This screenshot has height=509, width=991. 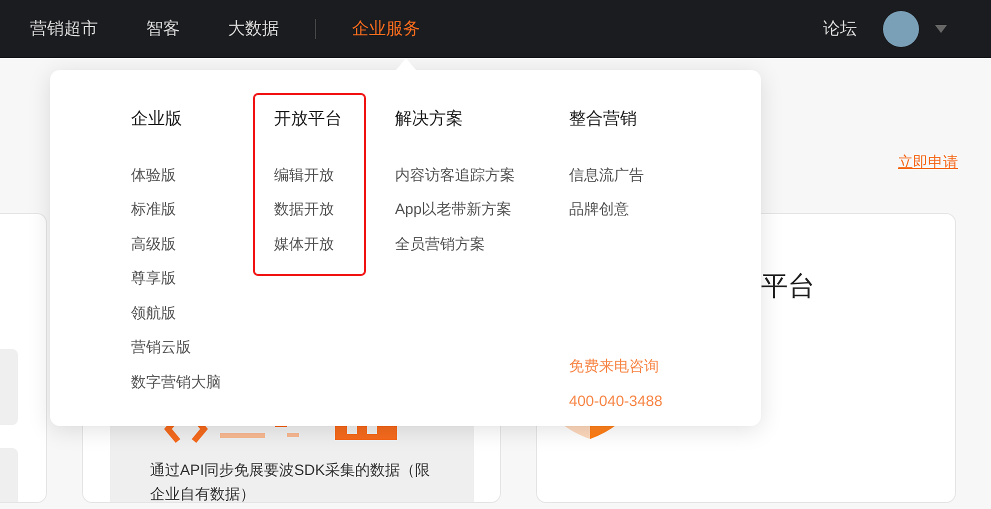 I want to click on menu-heading: 解决方案, so click(x=429, y=119).